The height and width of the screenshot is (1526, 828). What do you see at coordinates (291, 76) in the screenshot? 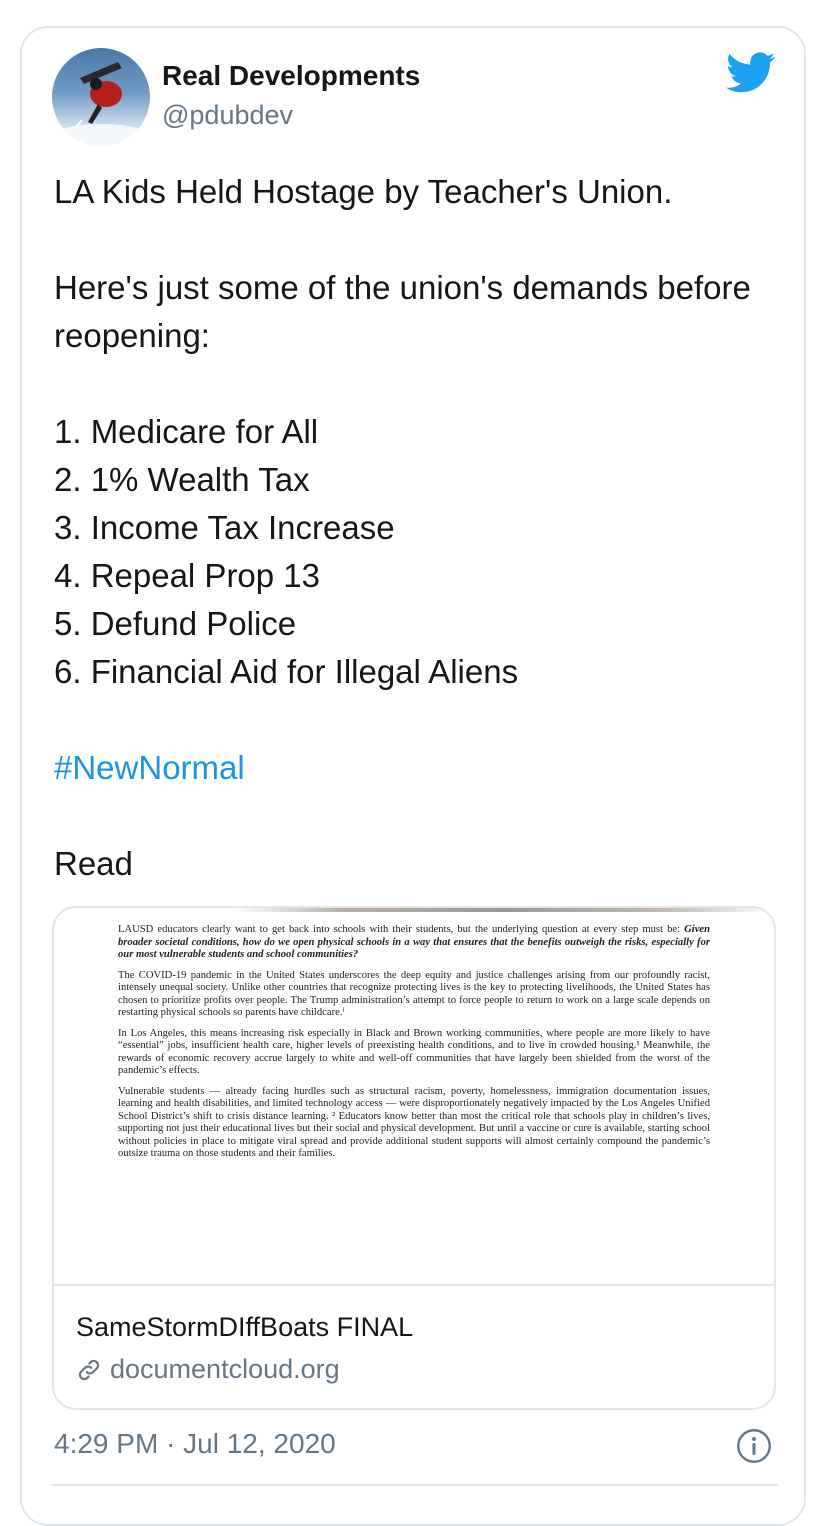
I see `author-name: Real Developments` at bounding box center [291, 76].